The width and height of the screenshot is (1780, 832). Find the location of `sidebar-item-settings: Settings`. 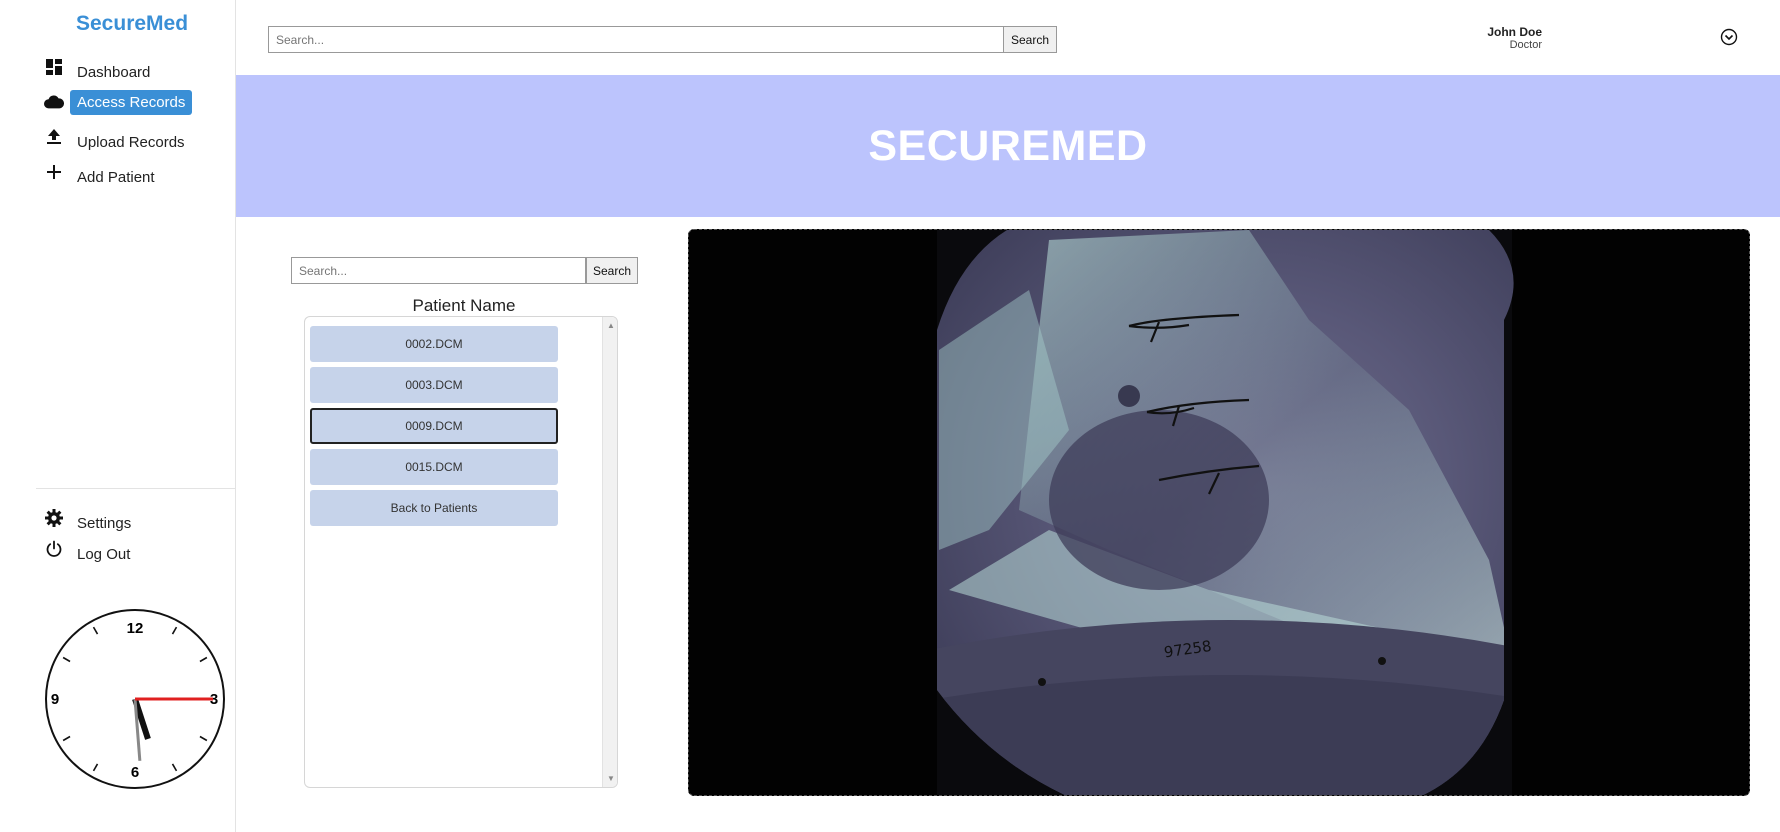

sidebar-item-settings: Settings is located at coordinates (118, 518).